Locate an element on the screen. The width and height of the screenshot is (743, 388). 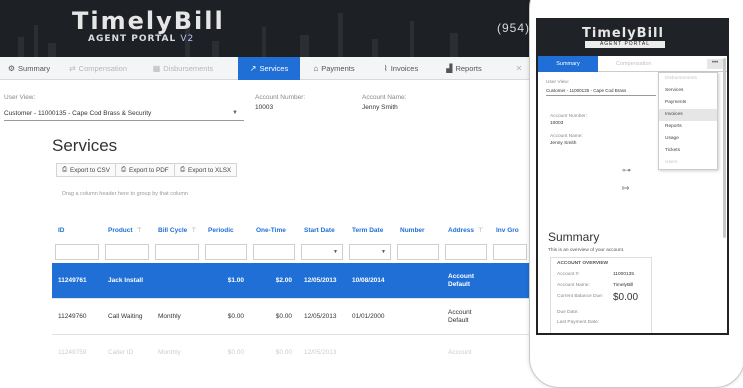
mobile-account-name: Jenny Smith is located at coordinates (563, 143).